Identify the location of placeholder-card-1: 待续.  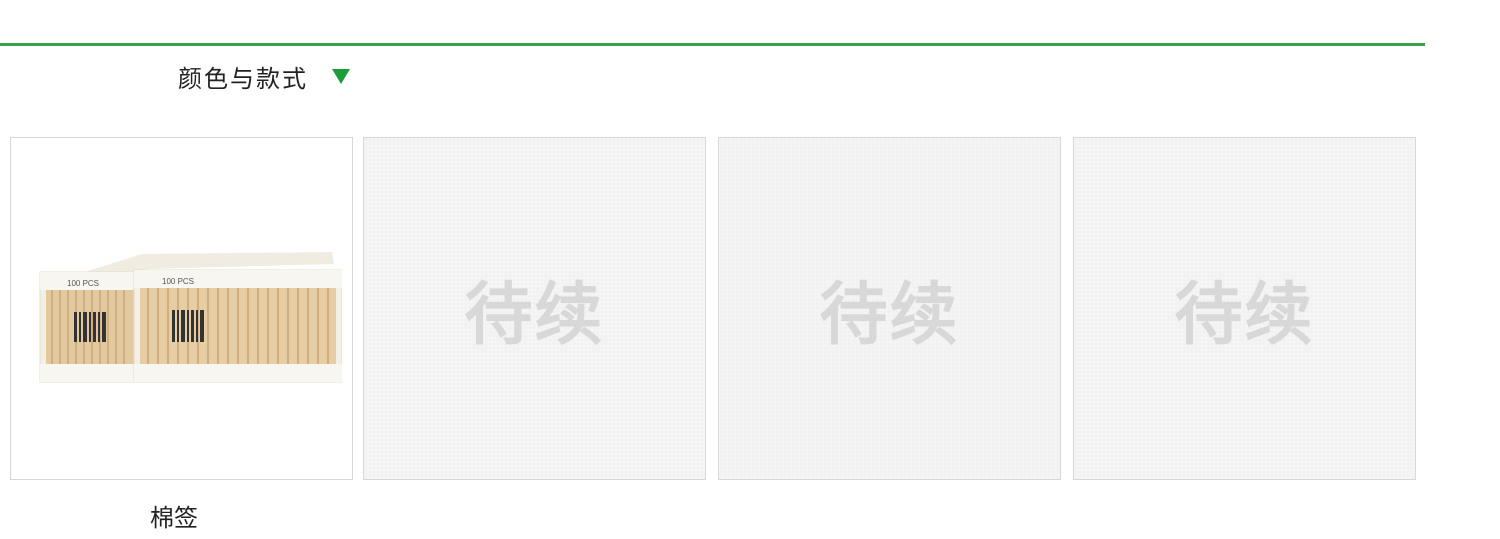
(534, 308).